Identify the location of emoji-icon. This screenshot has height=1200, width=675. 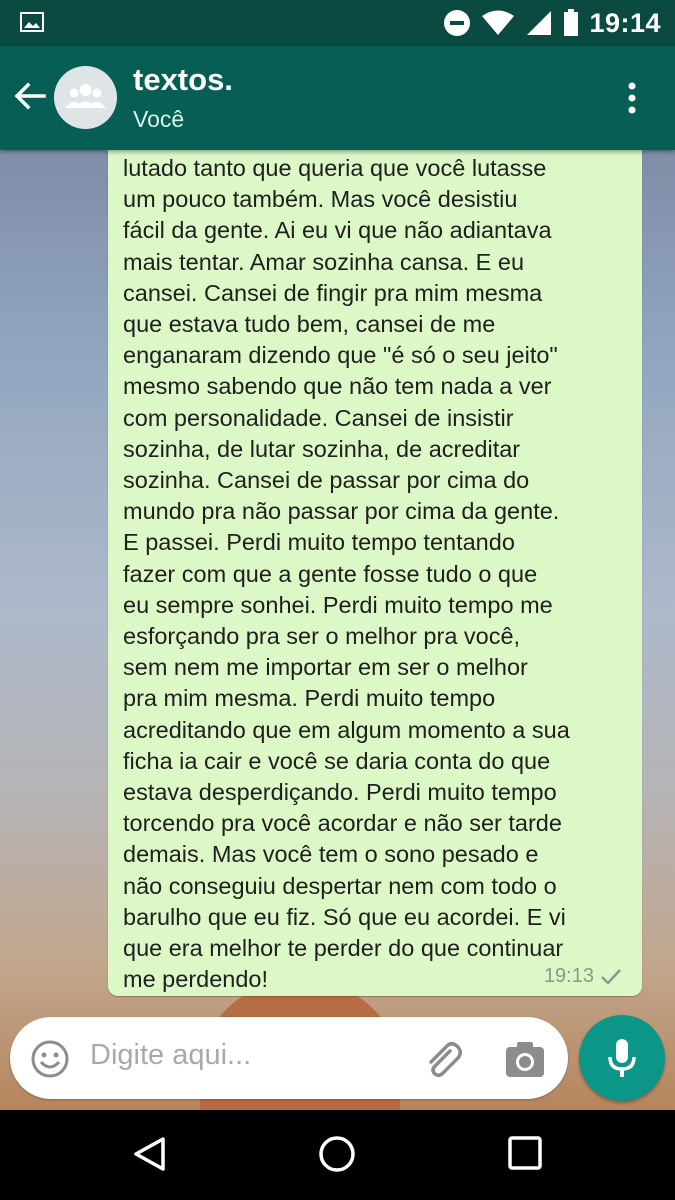
(50, 1059).